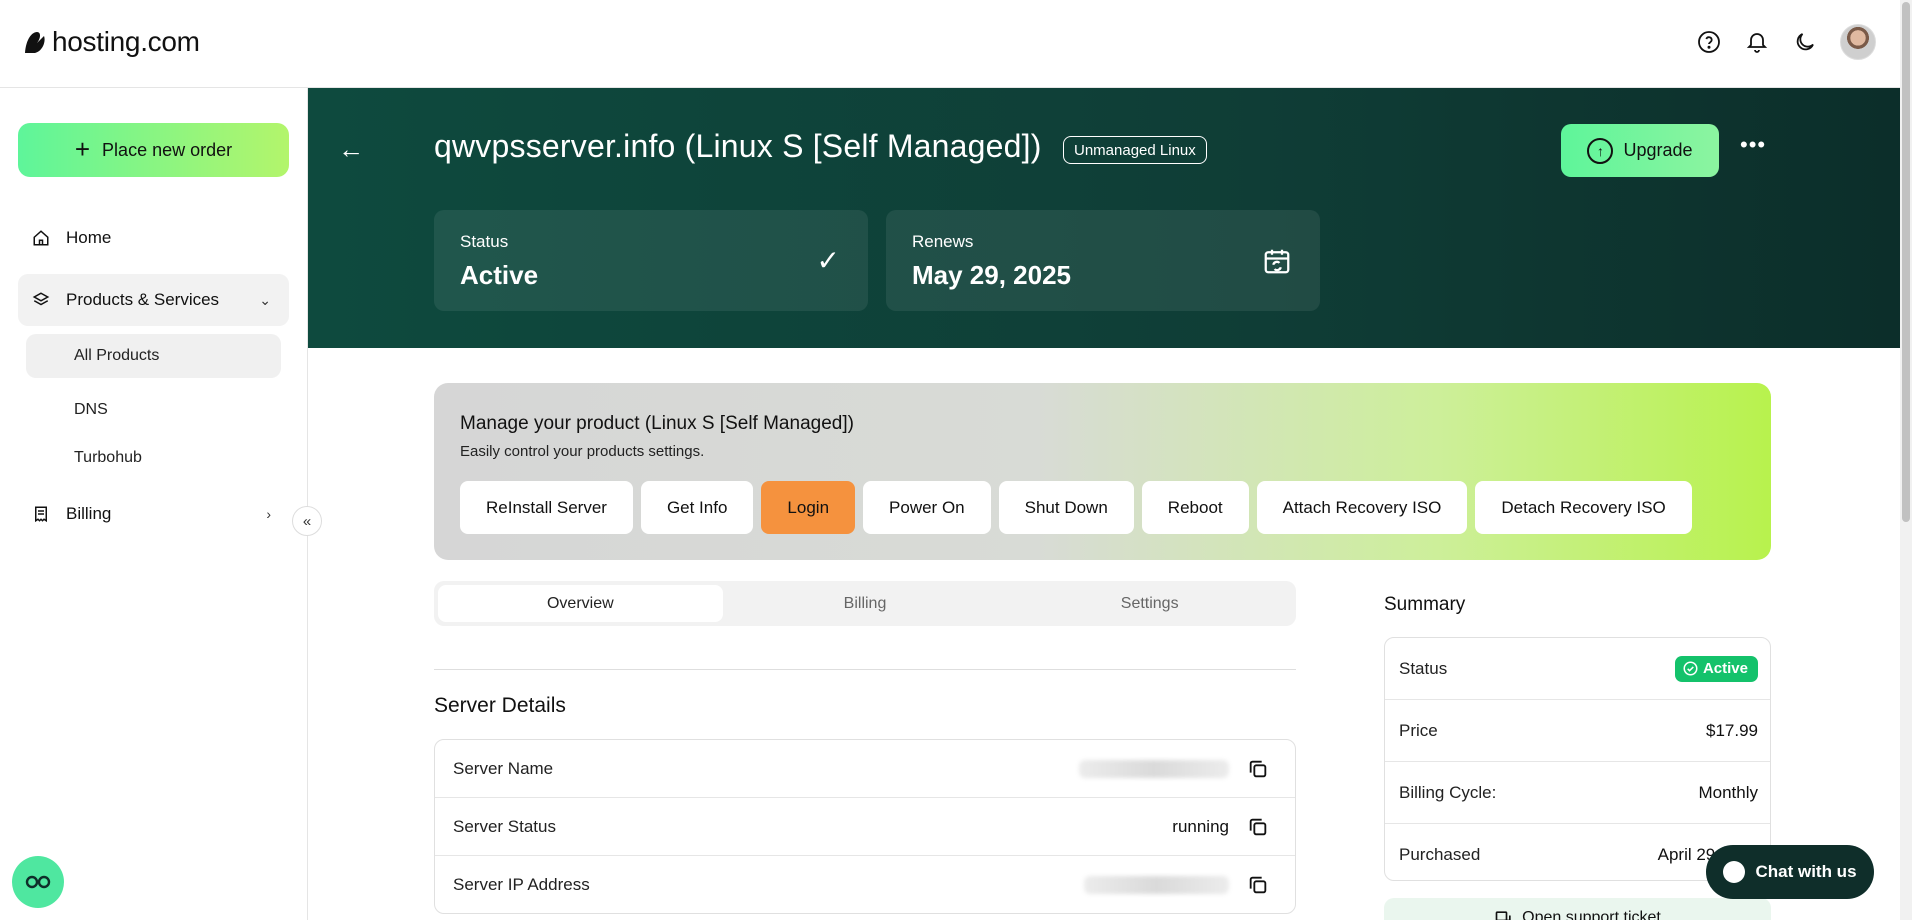 This screenshot has width=1912, height=920. I want to click on chat-widget-icon, so click(38, 882).